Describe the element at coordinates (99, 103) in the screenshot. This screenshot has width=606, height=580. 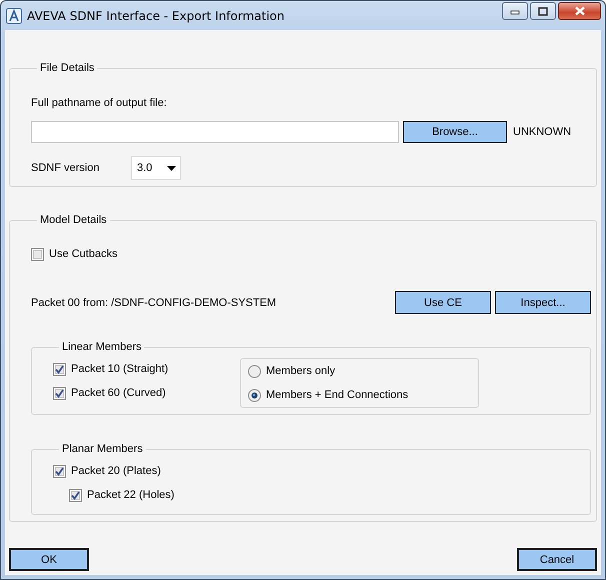
I see `field-label: Full pathname of output file:` at that location.